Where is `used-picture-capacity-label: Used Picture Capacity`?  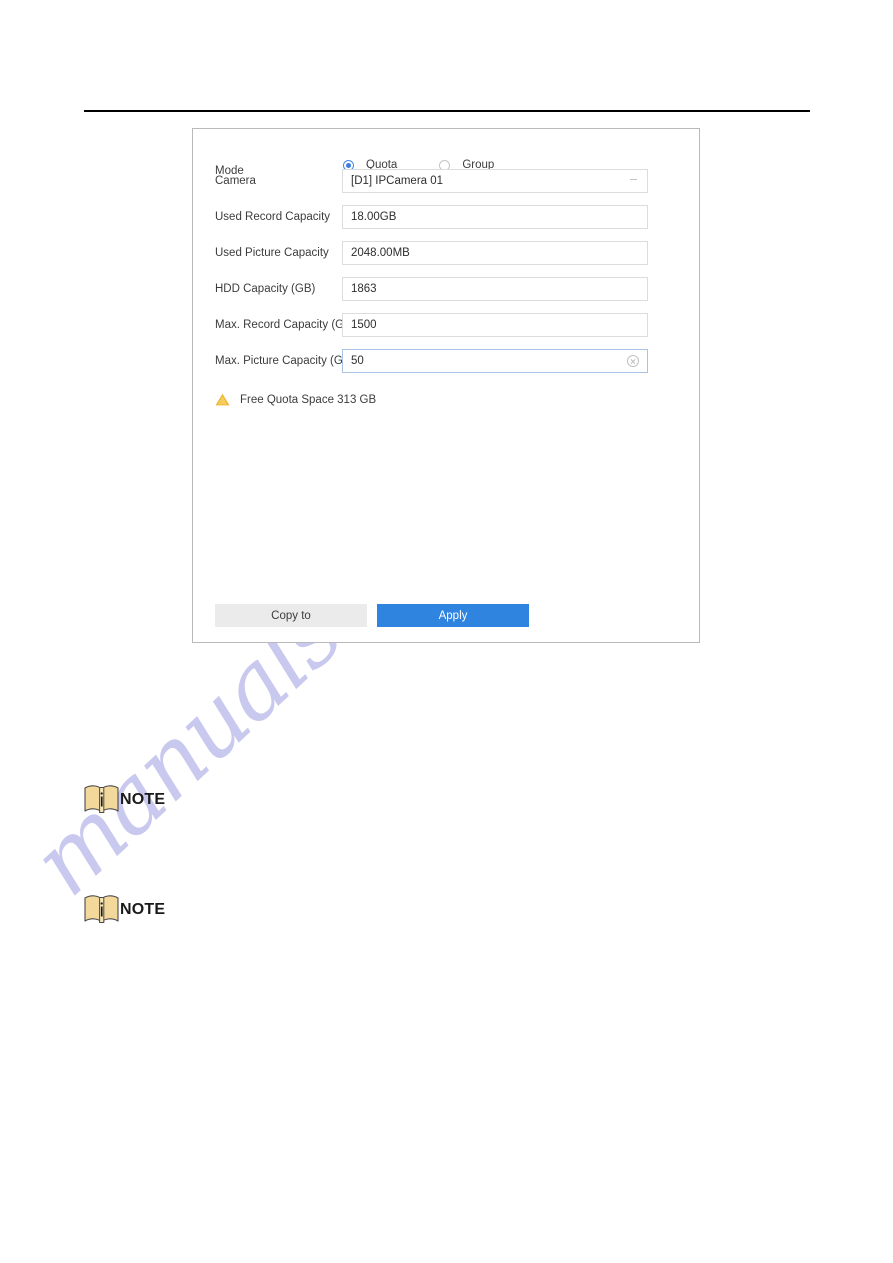 used-picture-capacity-label: Used Picture Capacity is located at coordinates (272, 253).